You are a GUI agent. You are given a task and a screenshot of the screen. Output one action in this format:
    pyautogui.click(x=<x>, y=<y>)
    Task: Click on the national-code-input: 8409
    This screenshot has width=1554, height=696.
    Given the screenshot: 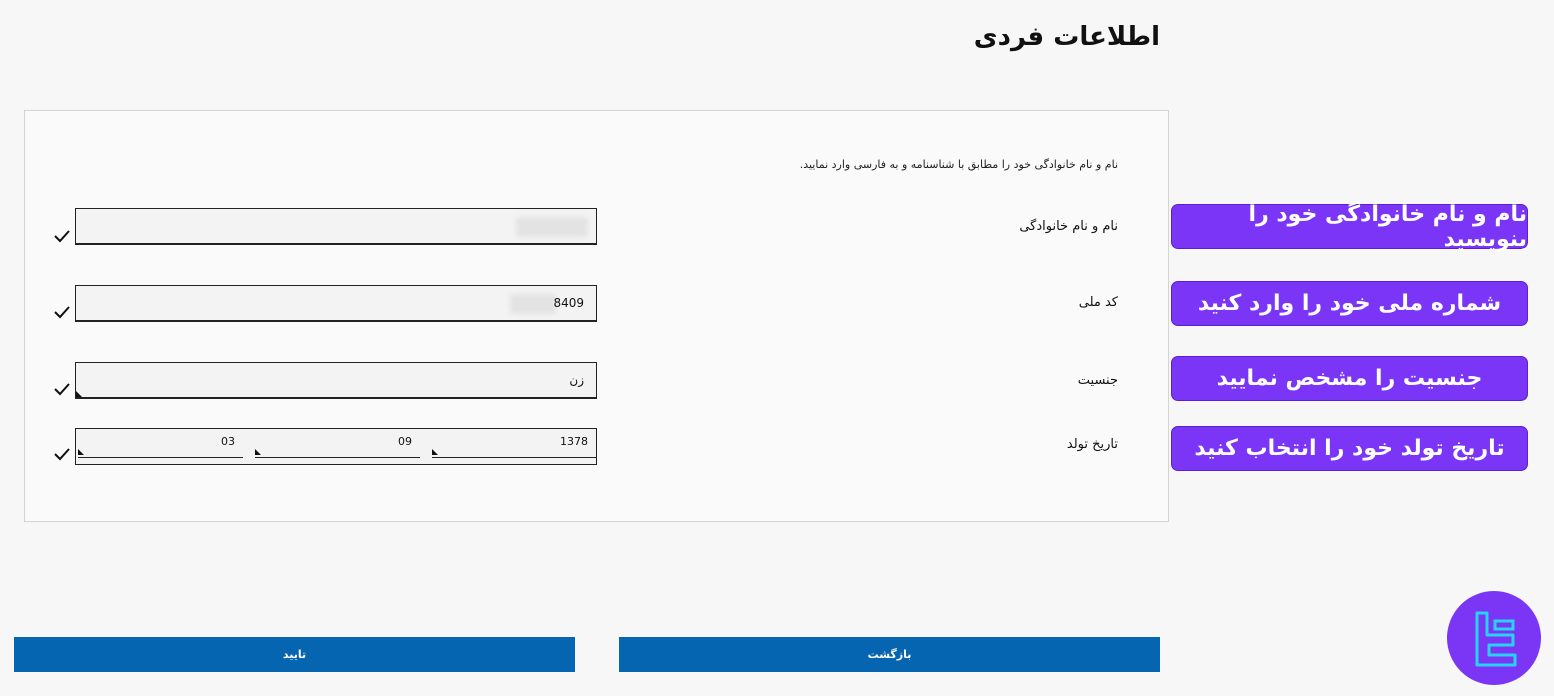 What is the action you would take?
    pyautogui.click(x=336, y=303)
    